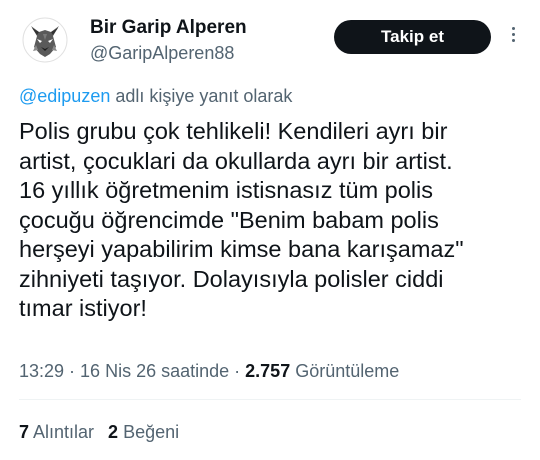 Image resolution: width=540 pixels, height=460 pixels. I want to click on likes-stat: 2 Beğeni, so click(143, 432).